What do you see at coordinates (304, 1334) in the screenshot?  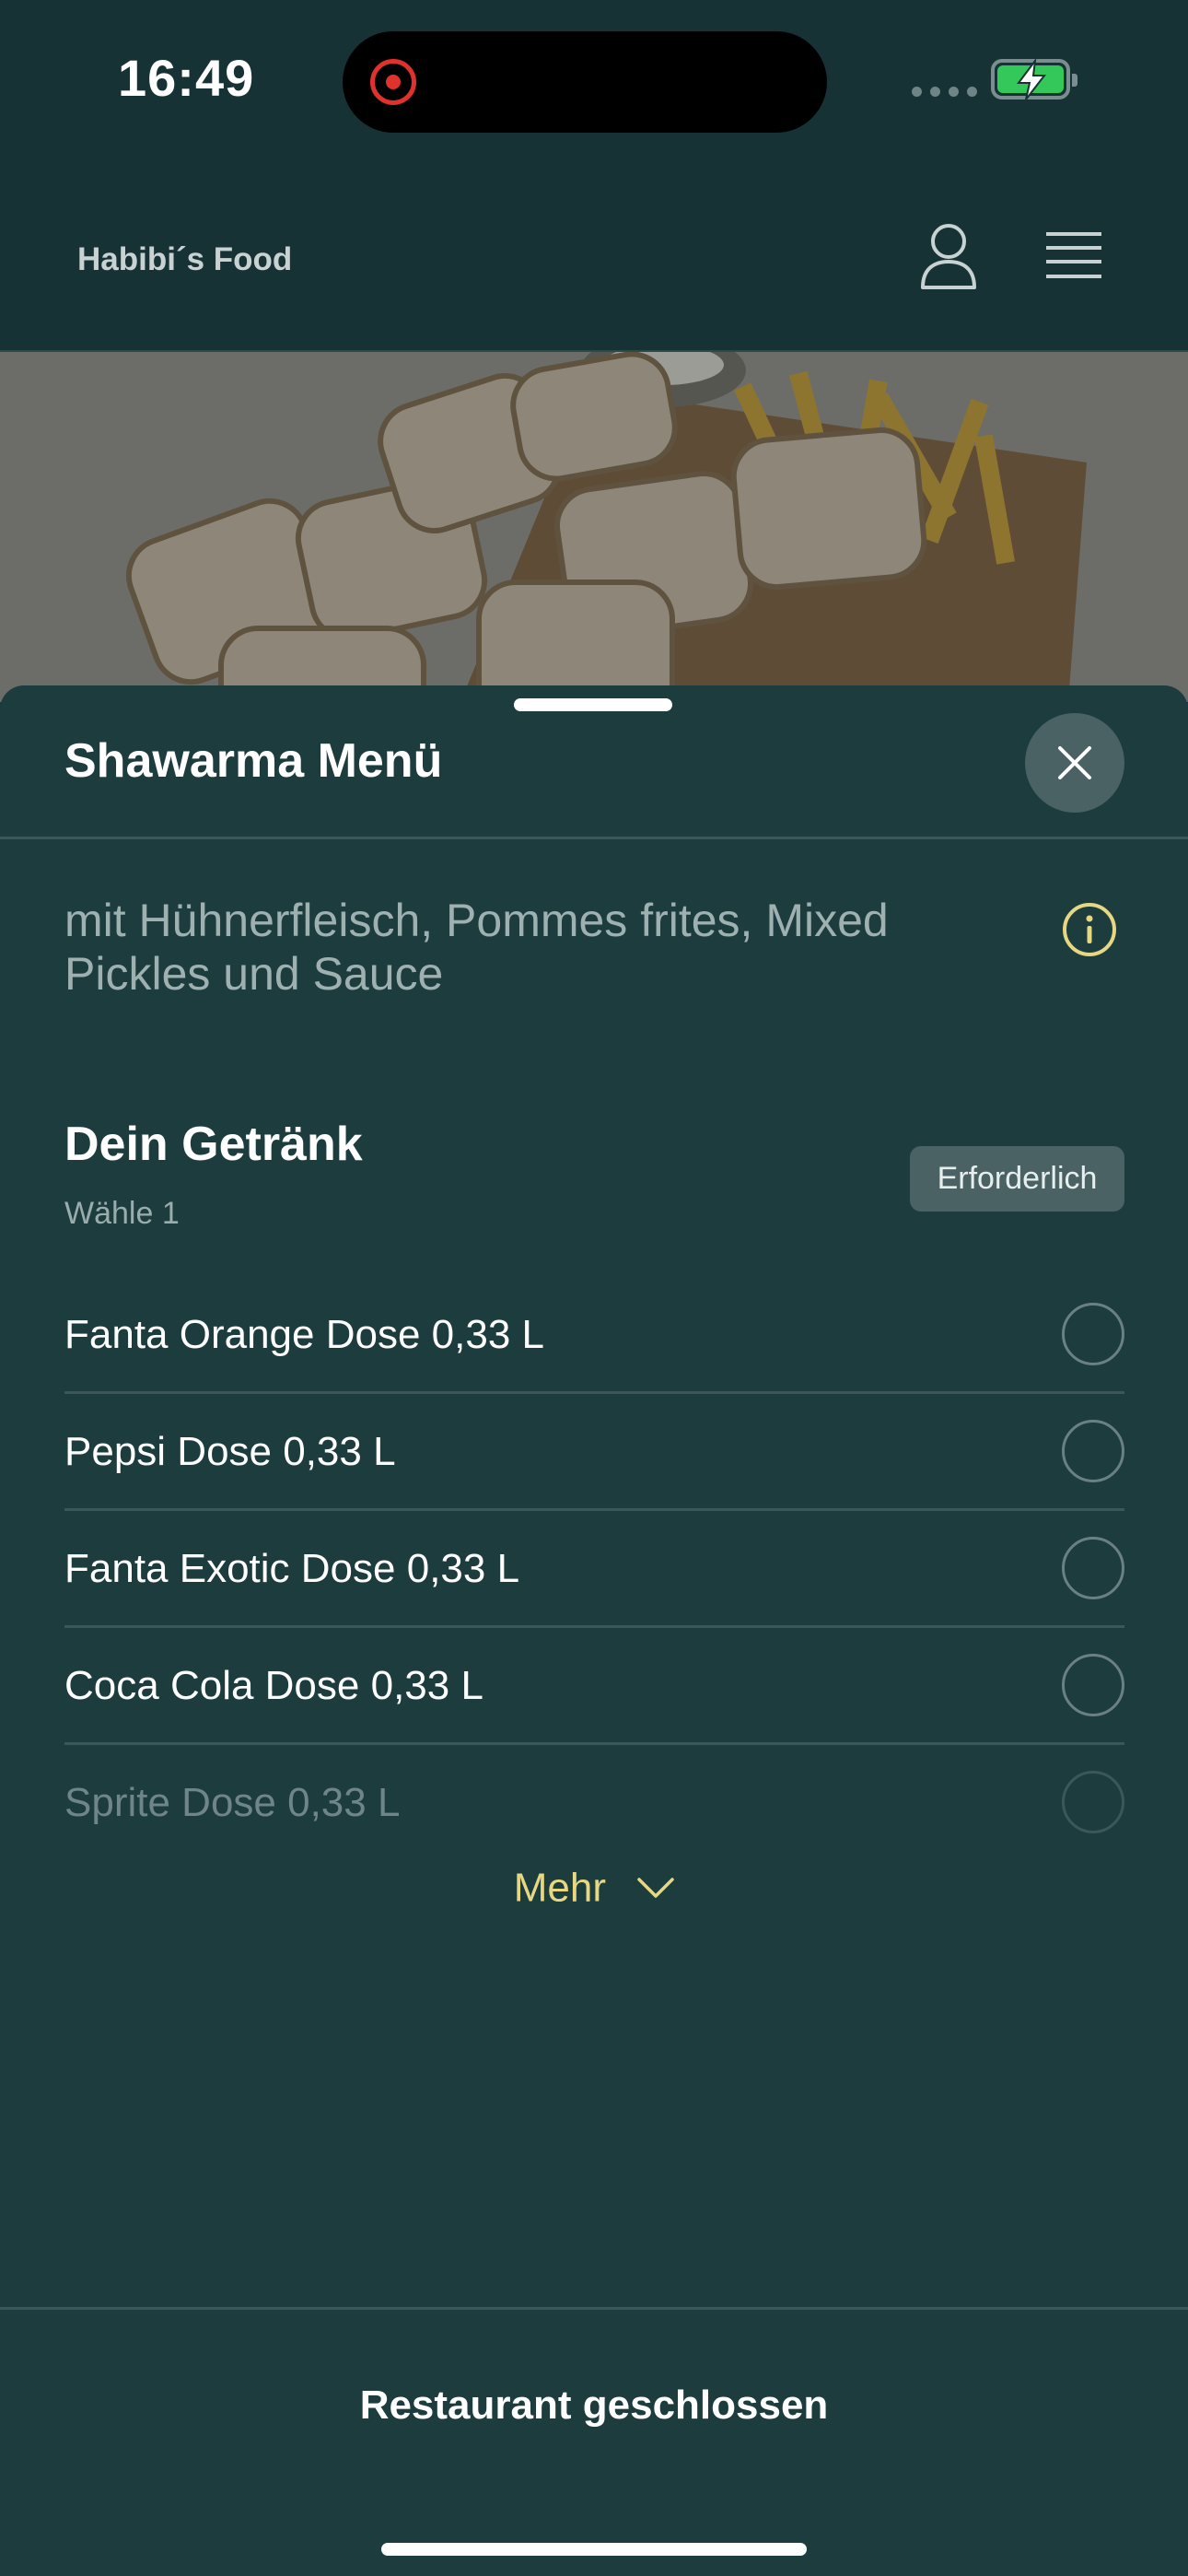 I see `option-label: Fanta Orange Dose 0,33 L` at bounding box center [304, 1334].